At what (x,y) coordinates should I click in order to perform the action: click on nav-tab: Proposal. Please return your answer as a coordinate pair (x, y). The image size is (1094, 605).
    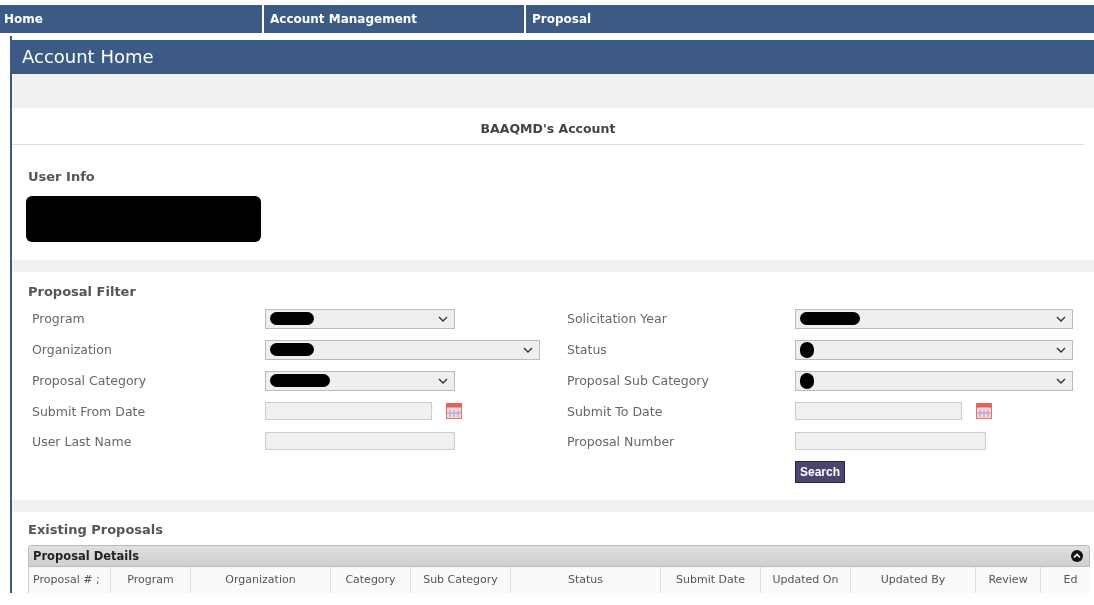
    Looking at the image, I should click on (810, 19).